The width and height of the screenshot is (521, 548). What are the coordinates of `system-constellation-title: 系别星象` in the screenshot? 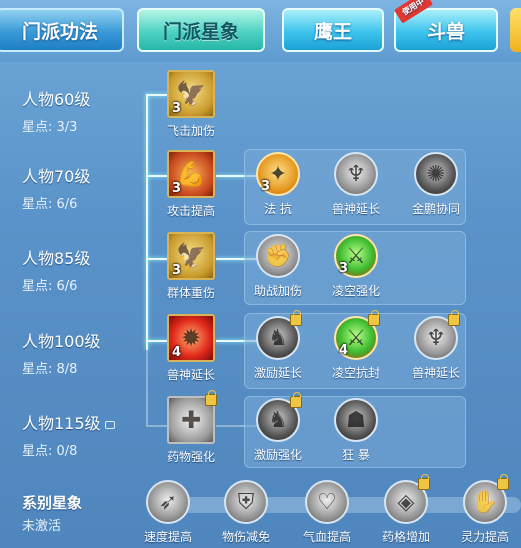 It's located at (52, 503).